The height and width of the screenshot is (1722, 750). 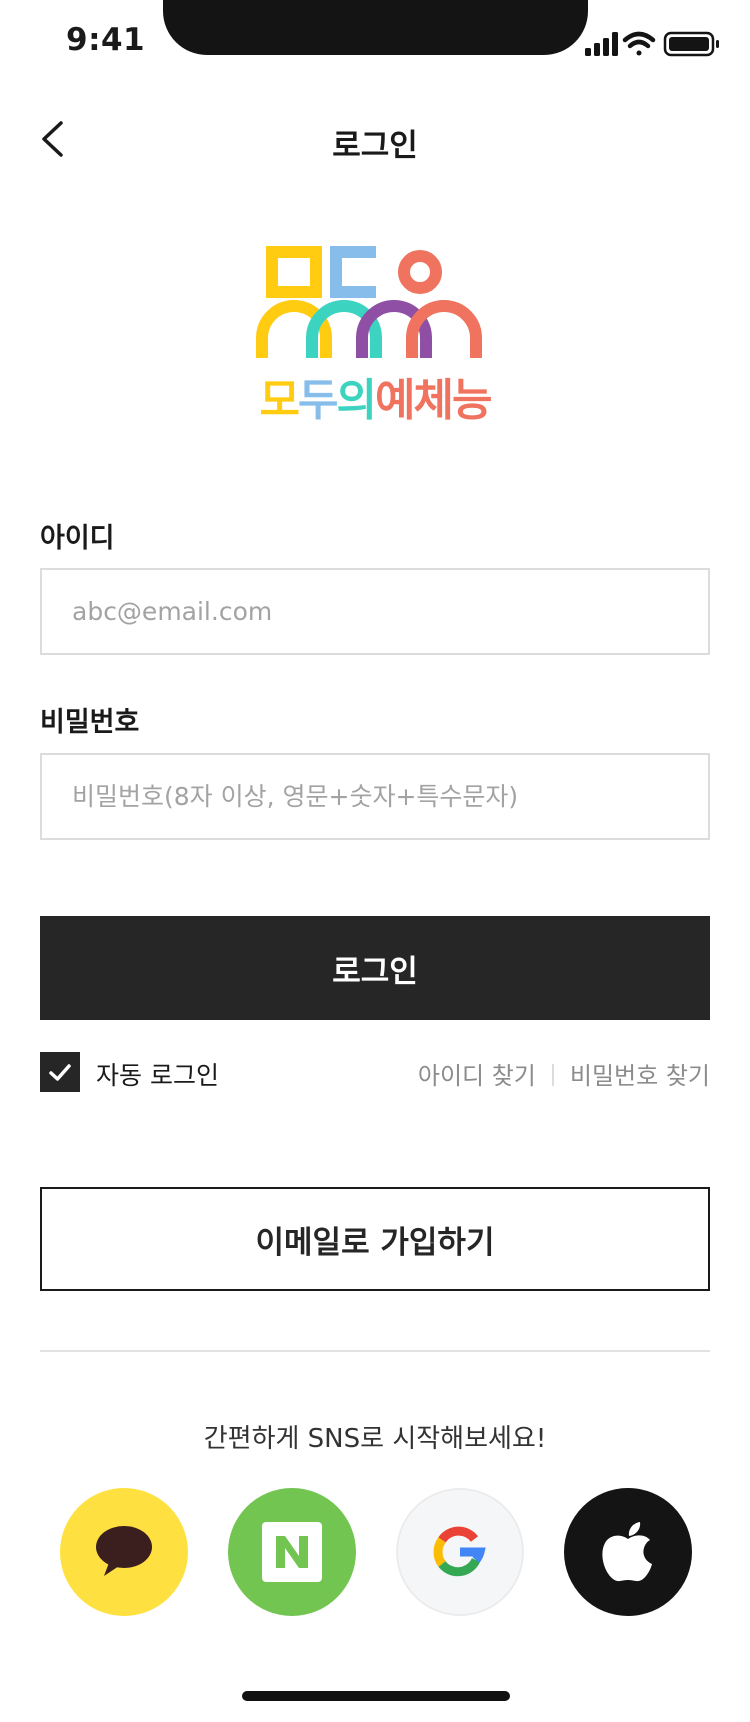 I want to click on google-login-button, so click(x=460, y=1552).